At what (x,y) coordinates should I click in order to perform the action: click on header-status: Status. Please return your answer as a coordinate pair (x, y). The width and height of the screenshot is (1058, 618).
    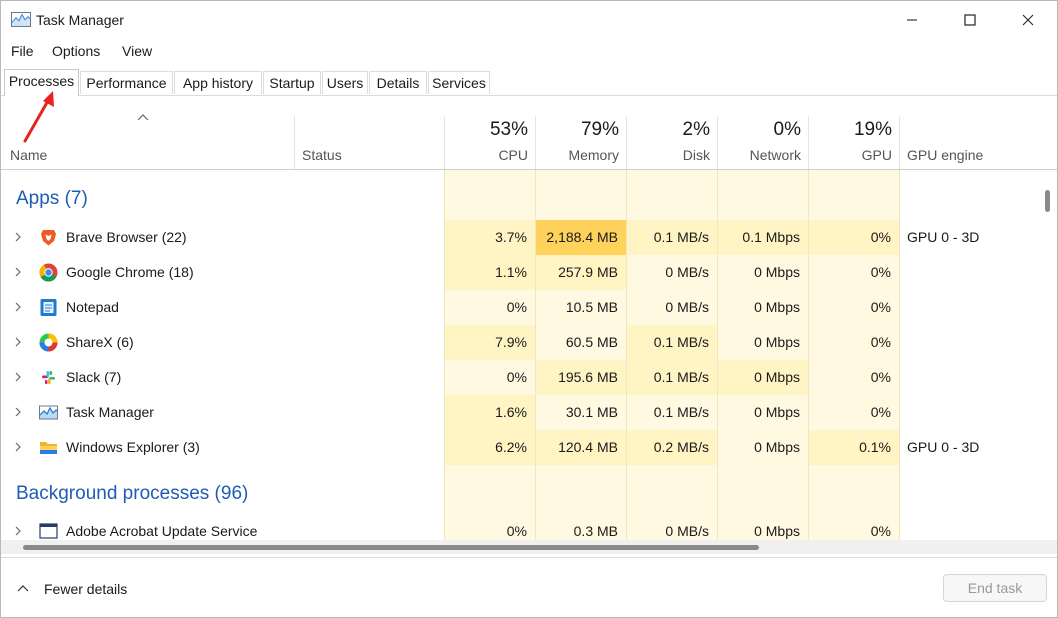
    Looking at the image, I should click on (322, 155).